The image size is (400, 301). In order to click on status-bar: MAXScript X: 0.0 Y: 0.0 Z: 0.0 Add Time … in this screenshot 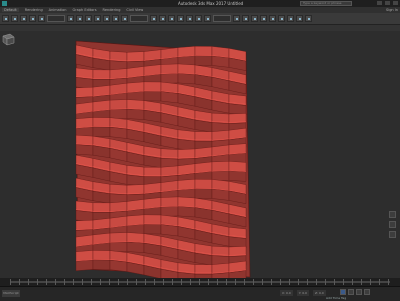, I will do `click(200, 293)`.